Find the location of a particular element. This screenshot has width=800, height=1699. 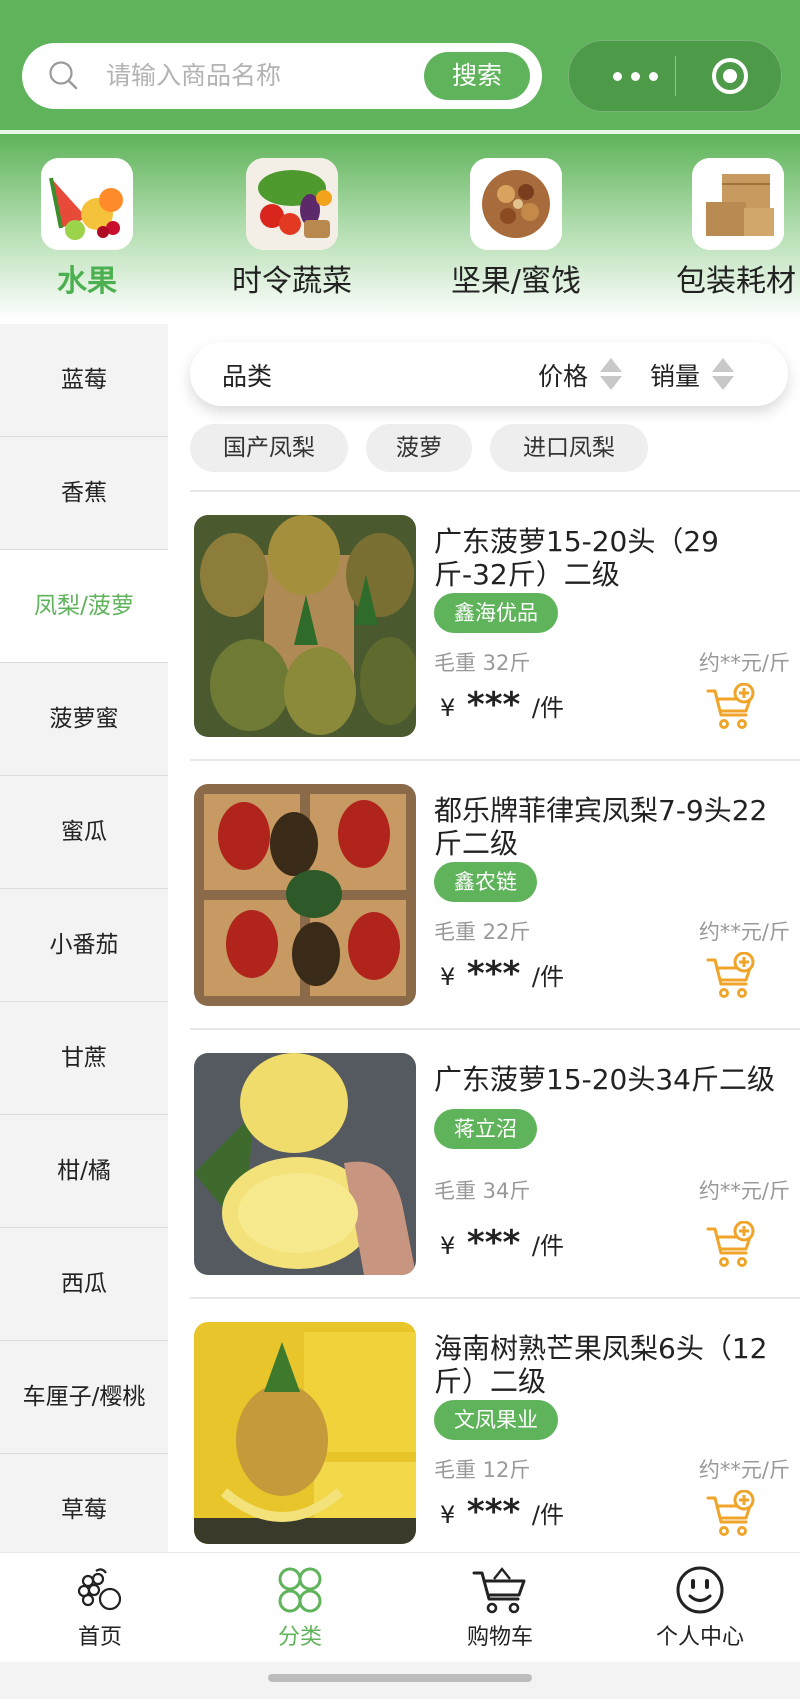

tab-label: 个人中心 is located at coordinates (699, 1637).